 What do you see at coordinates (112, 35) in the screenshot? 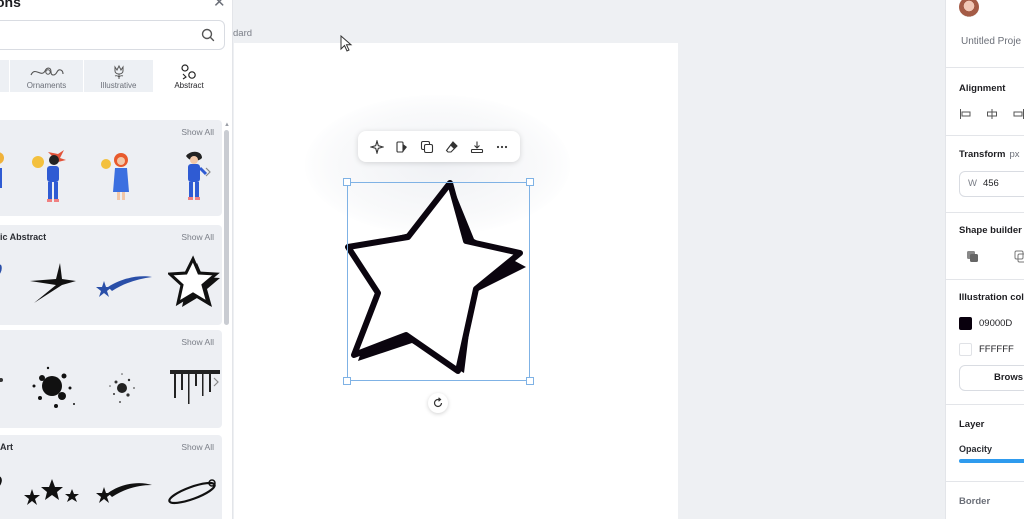
I see `search-input` at bounding box center [112, 35].